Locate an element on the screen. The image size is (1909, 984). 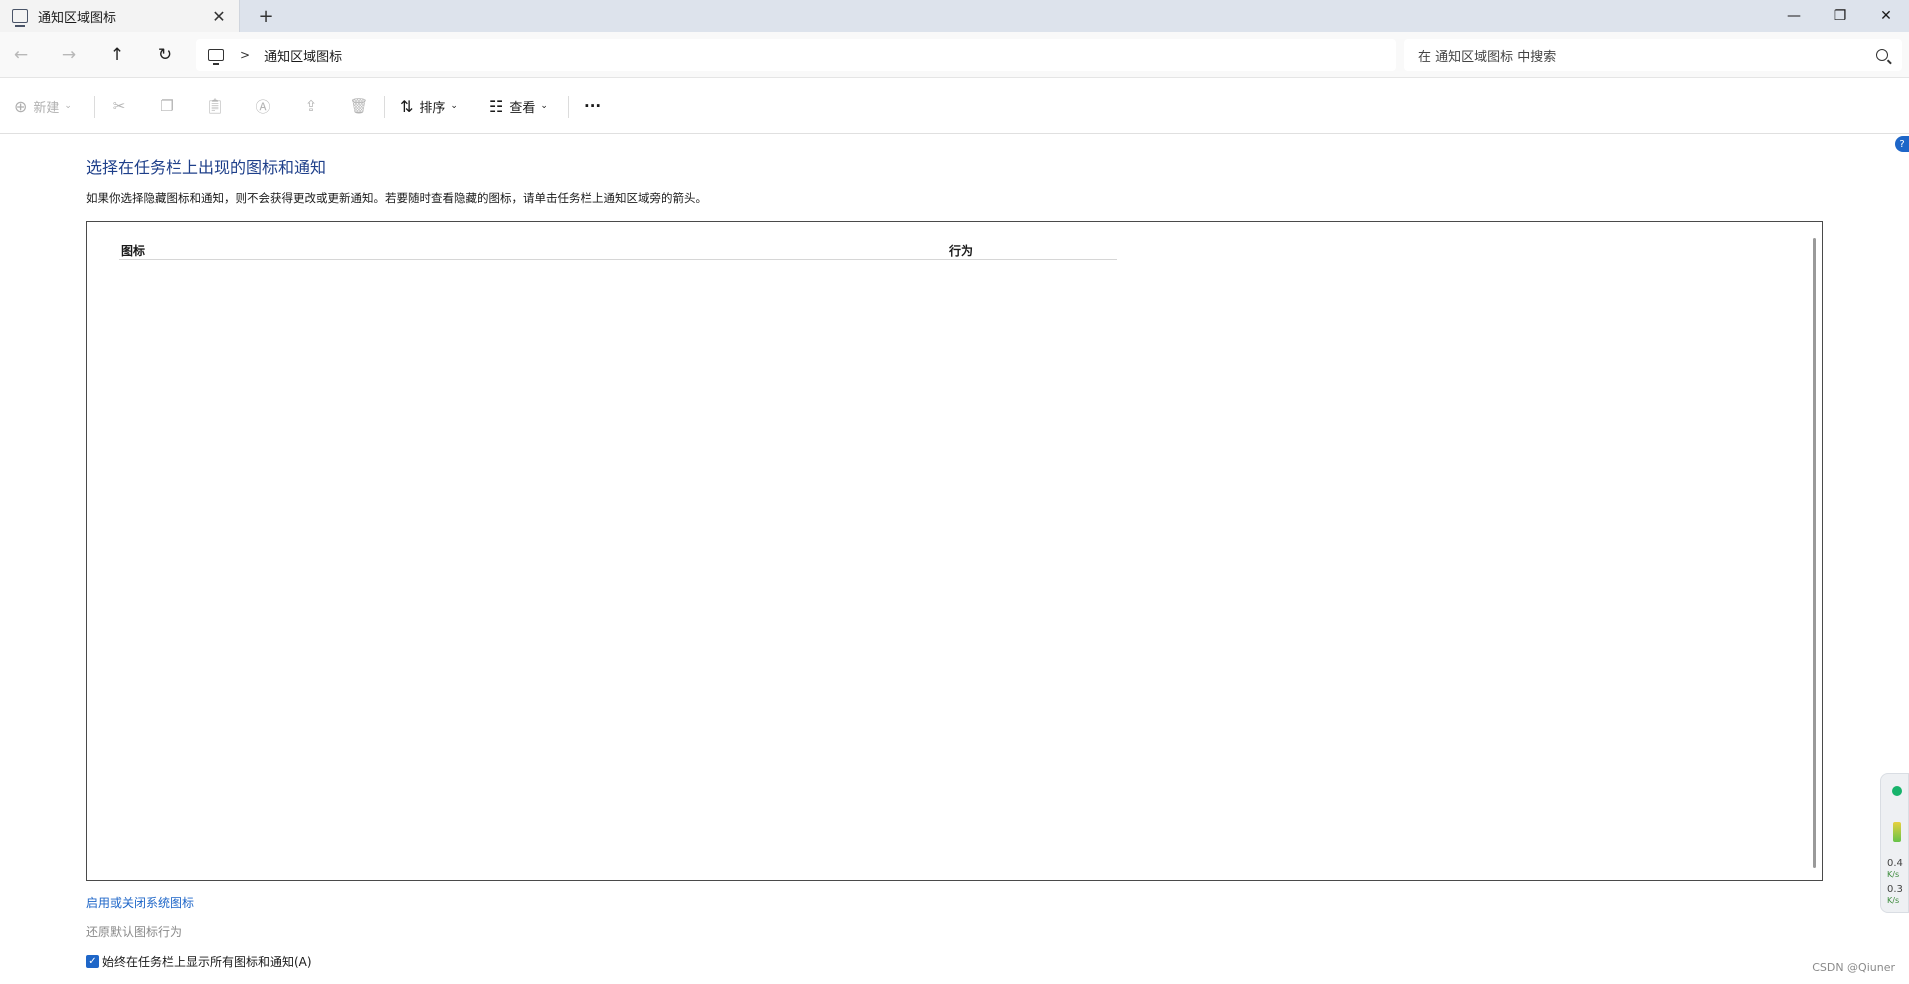
column-header-action: 行为 is located at coordinates (961, 250).